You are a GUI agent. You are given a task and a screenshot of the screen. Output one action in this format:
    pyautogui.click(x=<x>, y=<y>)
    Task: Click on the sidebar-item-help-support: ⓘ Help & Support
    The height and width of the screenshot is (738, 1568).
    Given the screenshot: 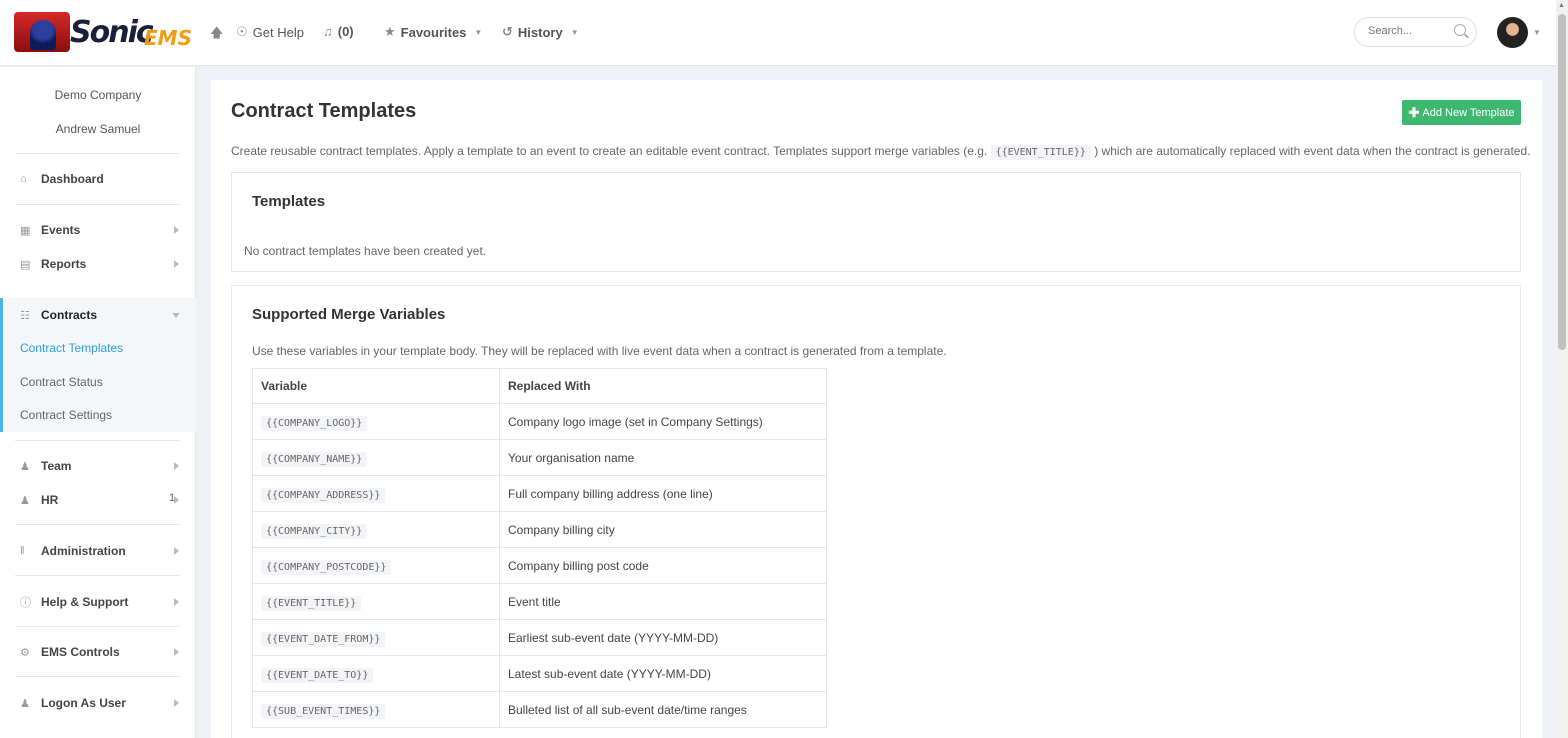 What is the action you would take?
    pyautogui.click(x=98, y=602)
    